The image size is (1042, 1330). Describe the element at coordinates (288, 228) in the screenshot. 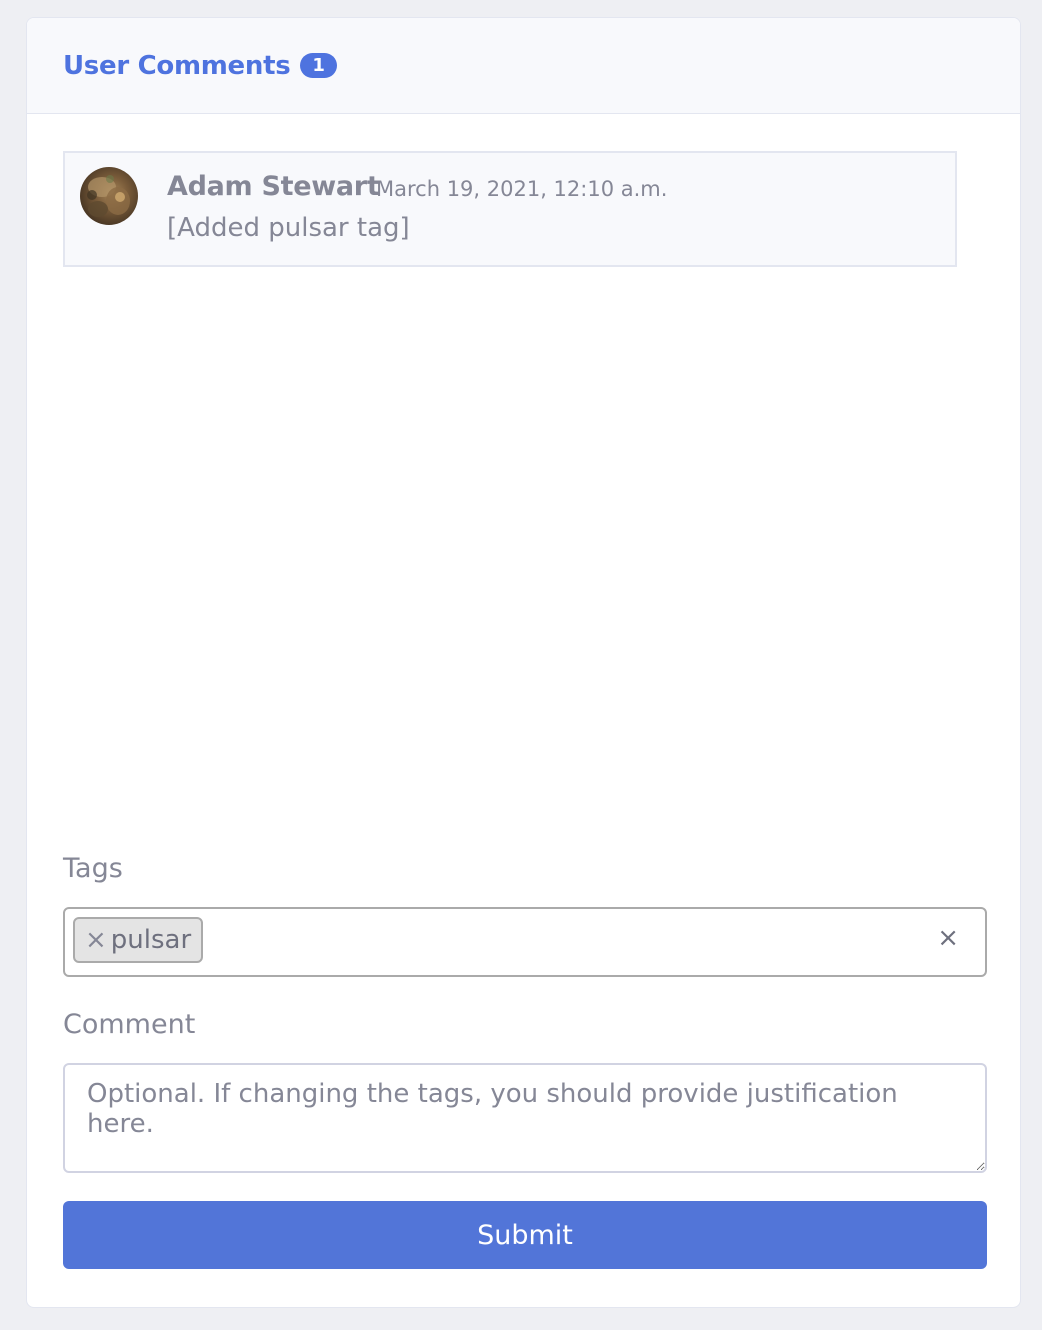

I see `comment-text: [Added pulsar tag]` at that location.